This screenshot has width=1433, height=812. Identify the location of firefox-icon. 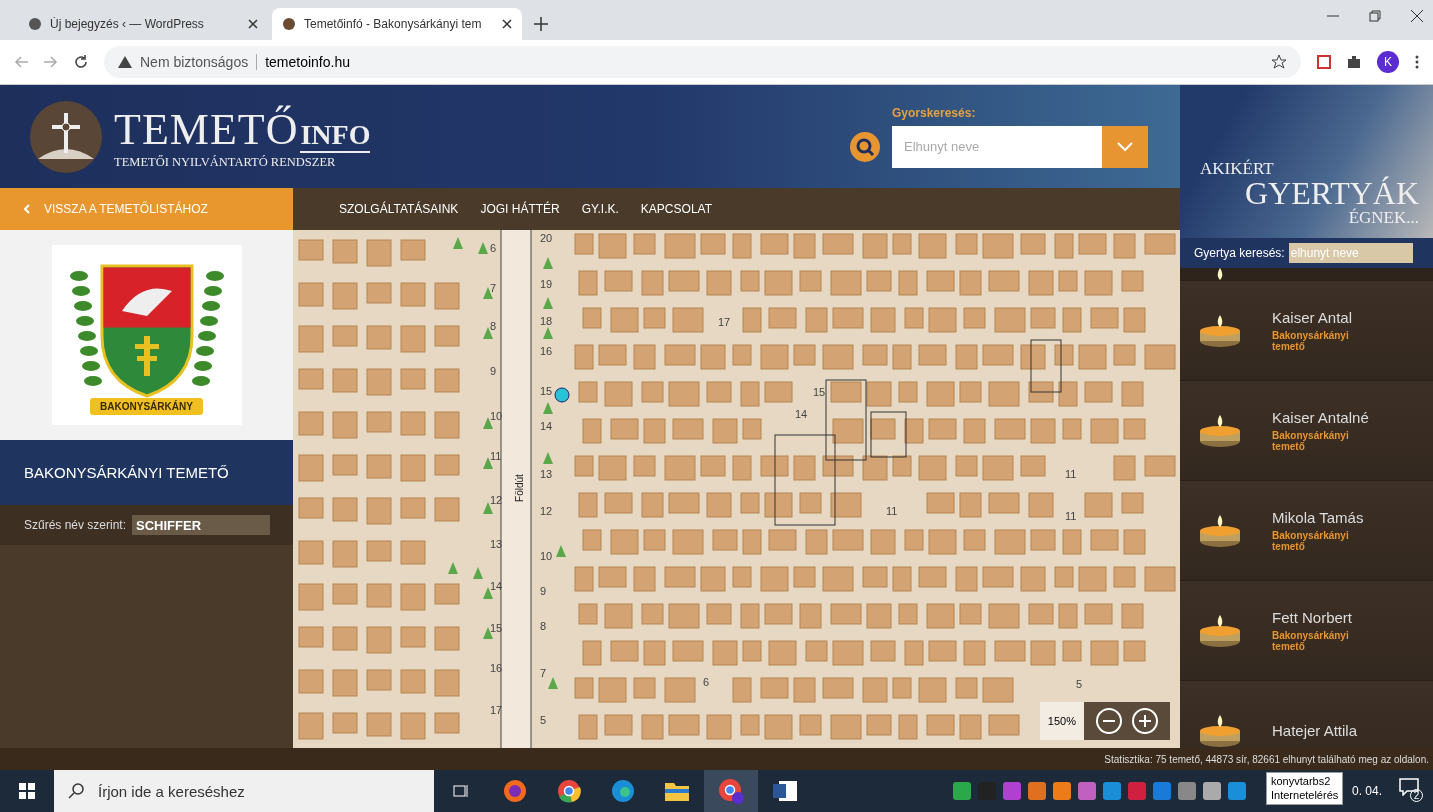
(515, 791).